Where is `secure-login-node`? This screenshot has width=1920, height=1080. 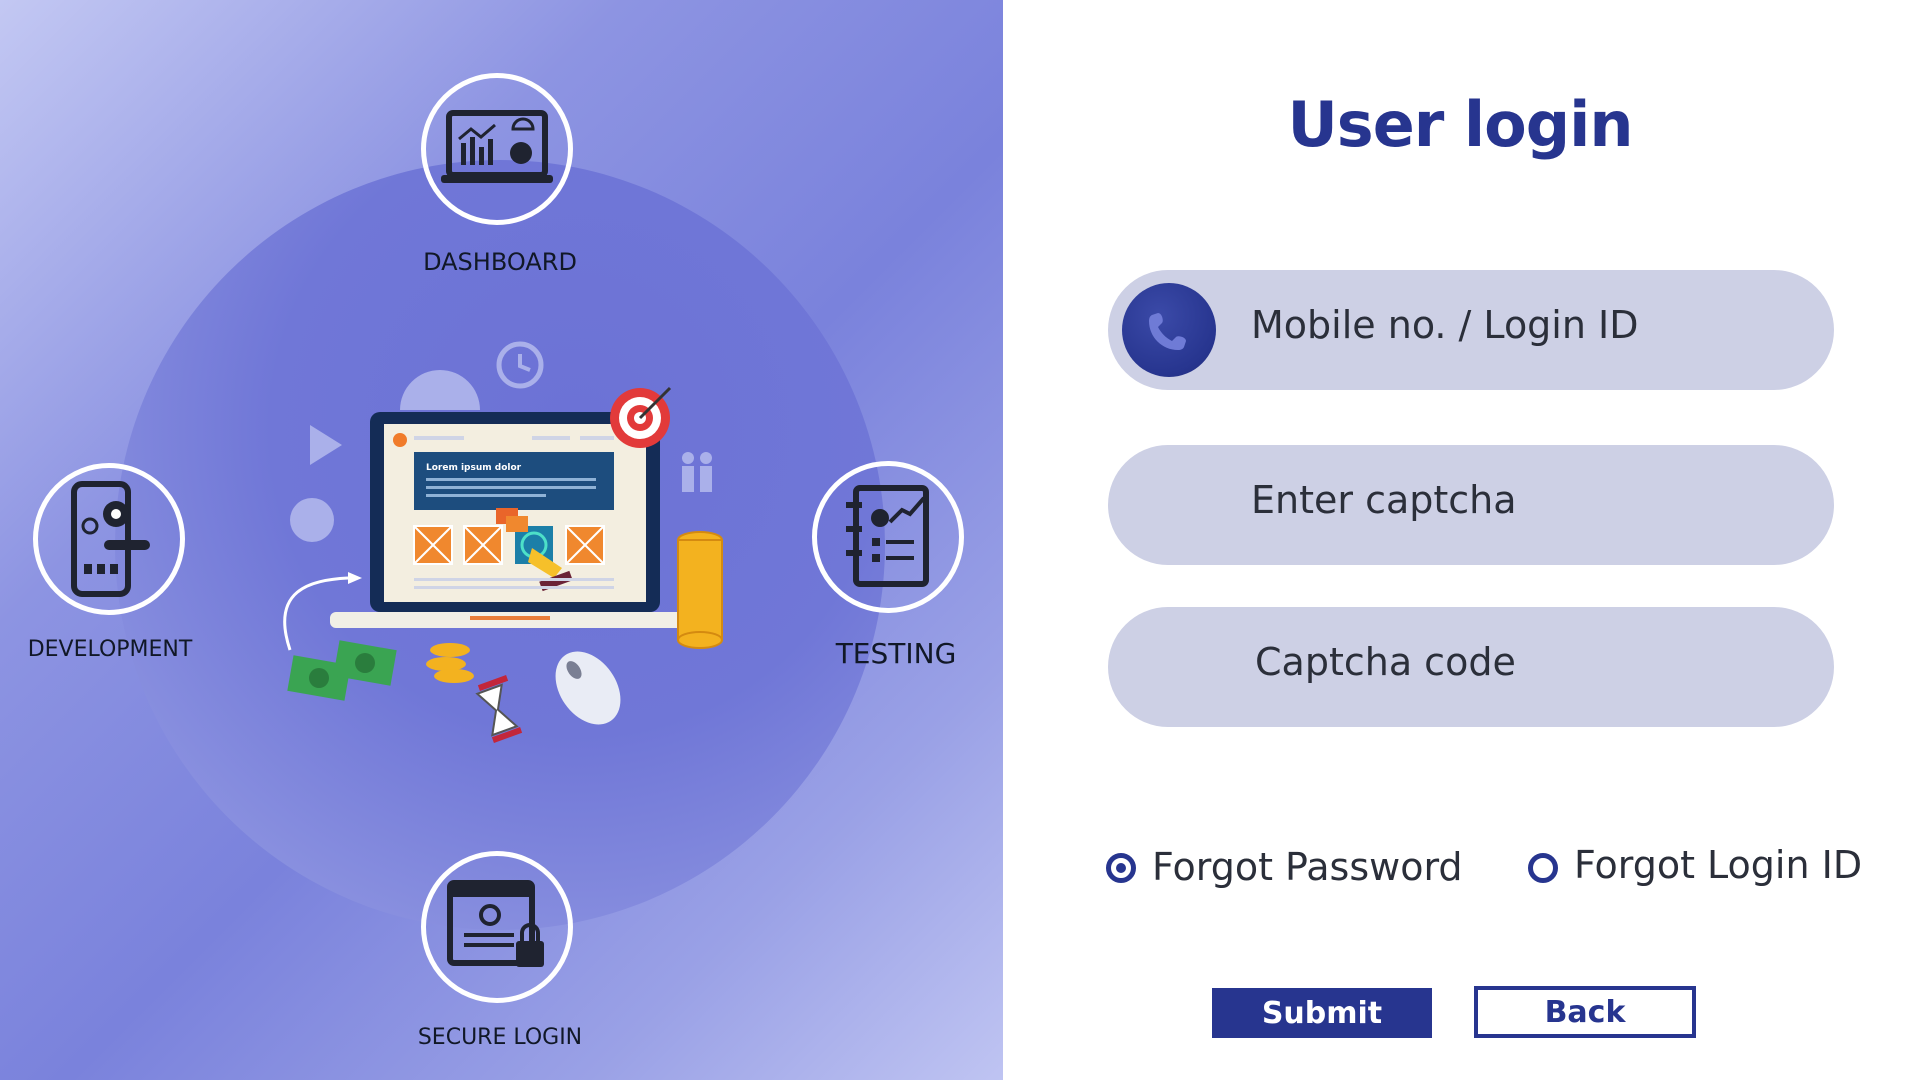
secure-login-node is located at coordinates (497, 927).